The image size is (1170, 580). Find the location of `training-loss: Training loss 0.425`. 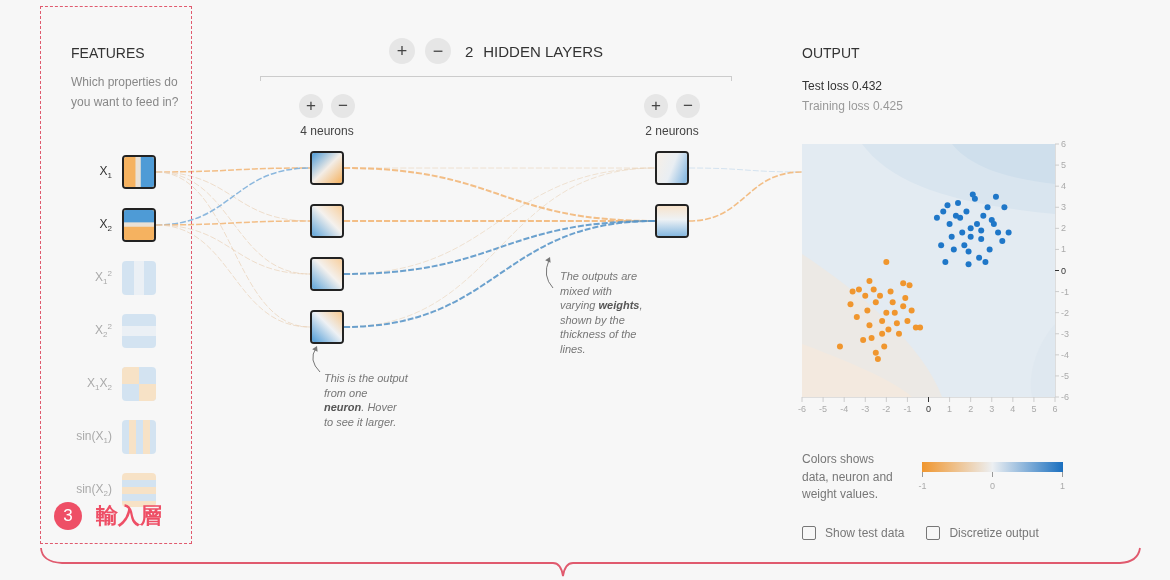

training-loss: Training loss 0.425 is located at coordinates (852, 106).